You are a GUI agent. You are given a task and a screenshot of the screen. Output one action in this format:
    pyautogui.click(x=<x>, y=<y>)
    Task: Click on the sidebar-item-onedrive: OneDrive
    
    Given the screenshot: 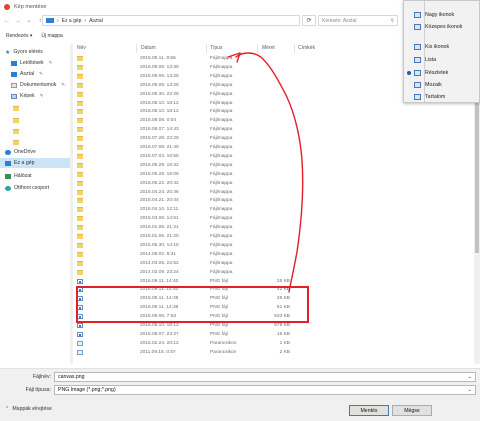 What is the action you would take?
    pyautogui.click(x=20, y=152)
    